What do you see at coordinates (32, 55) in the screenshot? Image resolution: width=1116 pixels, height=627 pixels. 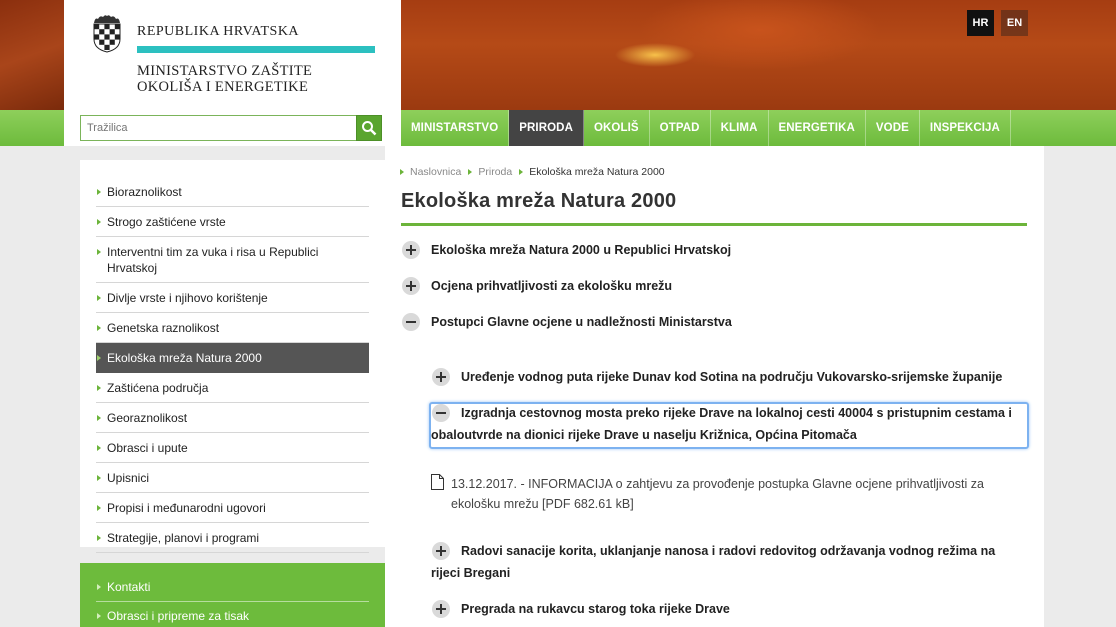 I see `header-banner-left` at bounding box center [32, 55].